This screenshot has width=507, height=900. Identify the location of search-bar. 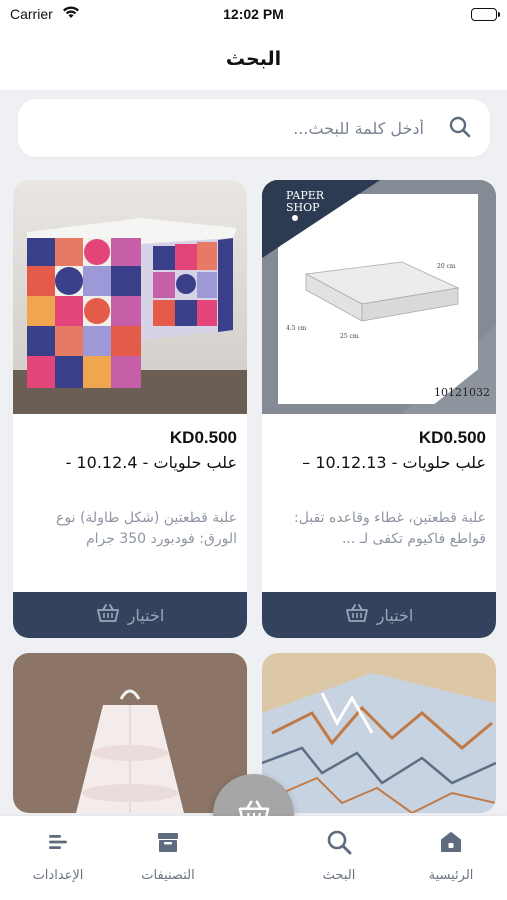
(254, 128).